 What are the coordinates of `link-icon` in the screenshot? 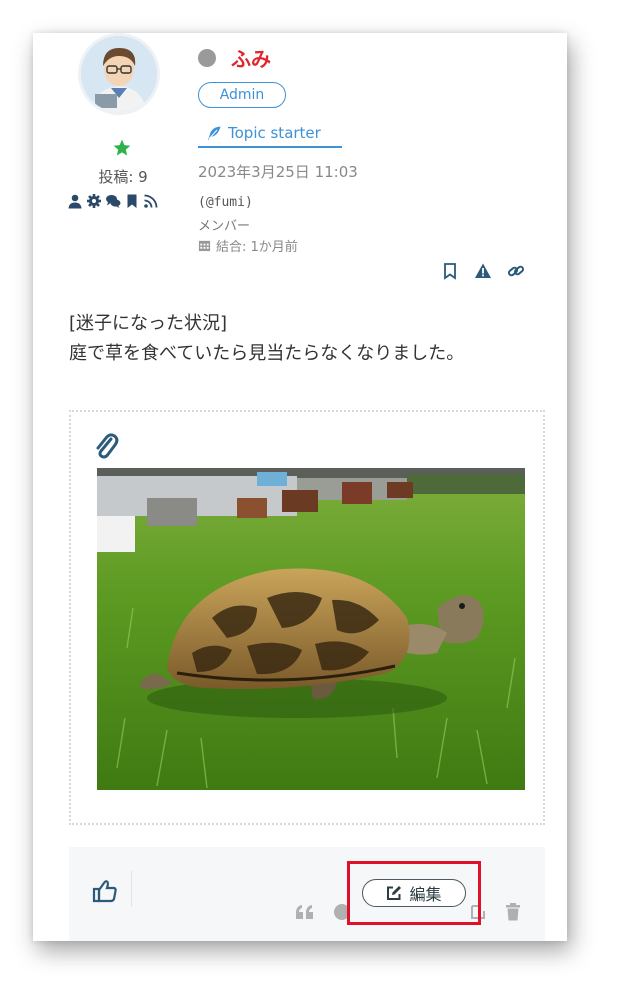 It's located at (516, 271).